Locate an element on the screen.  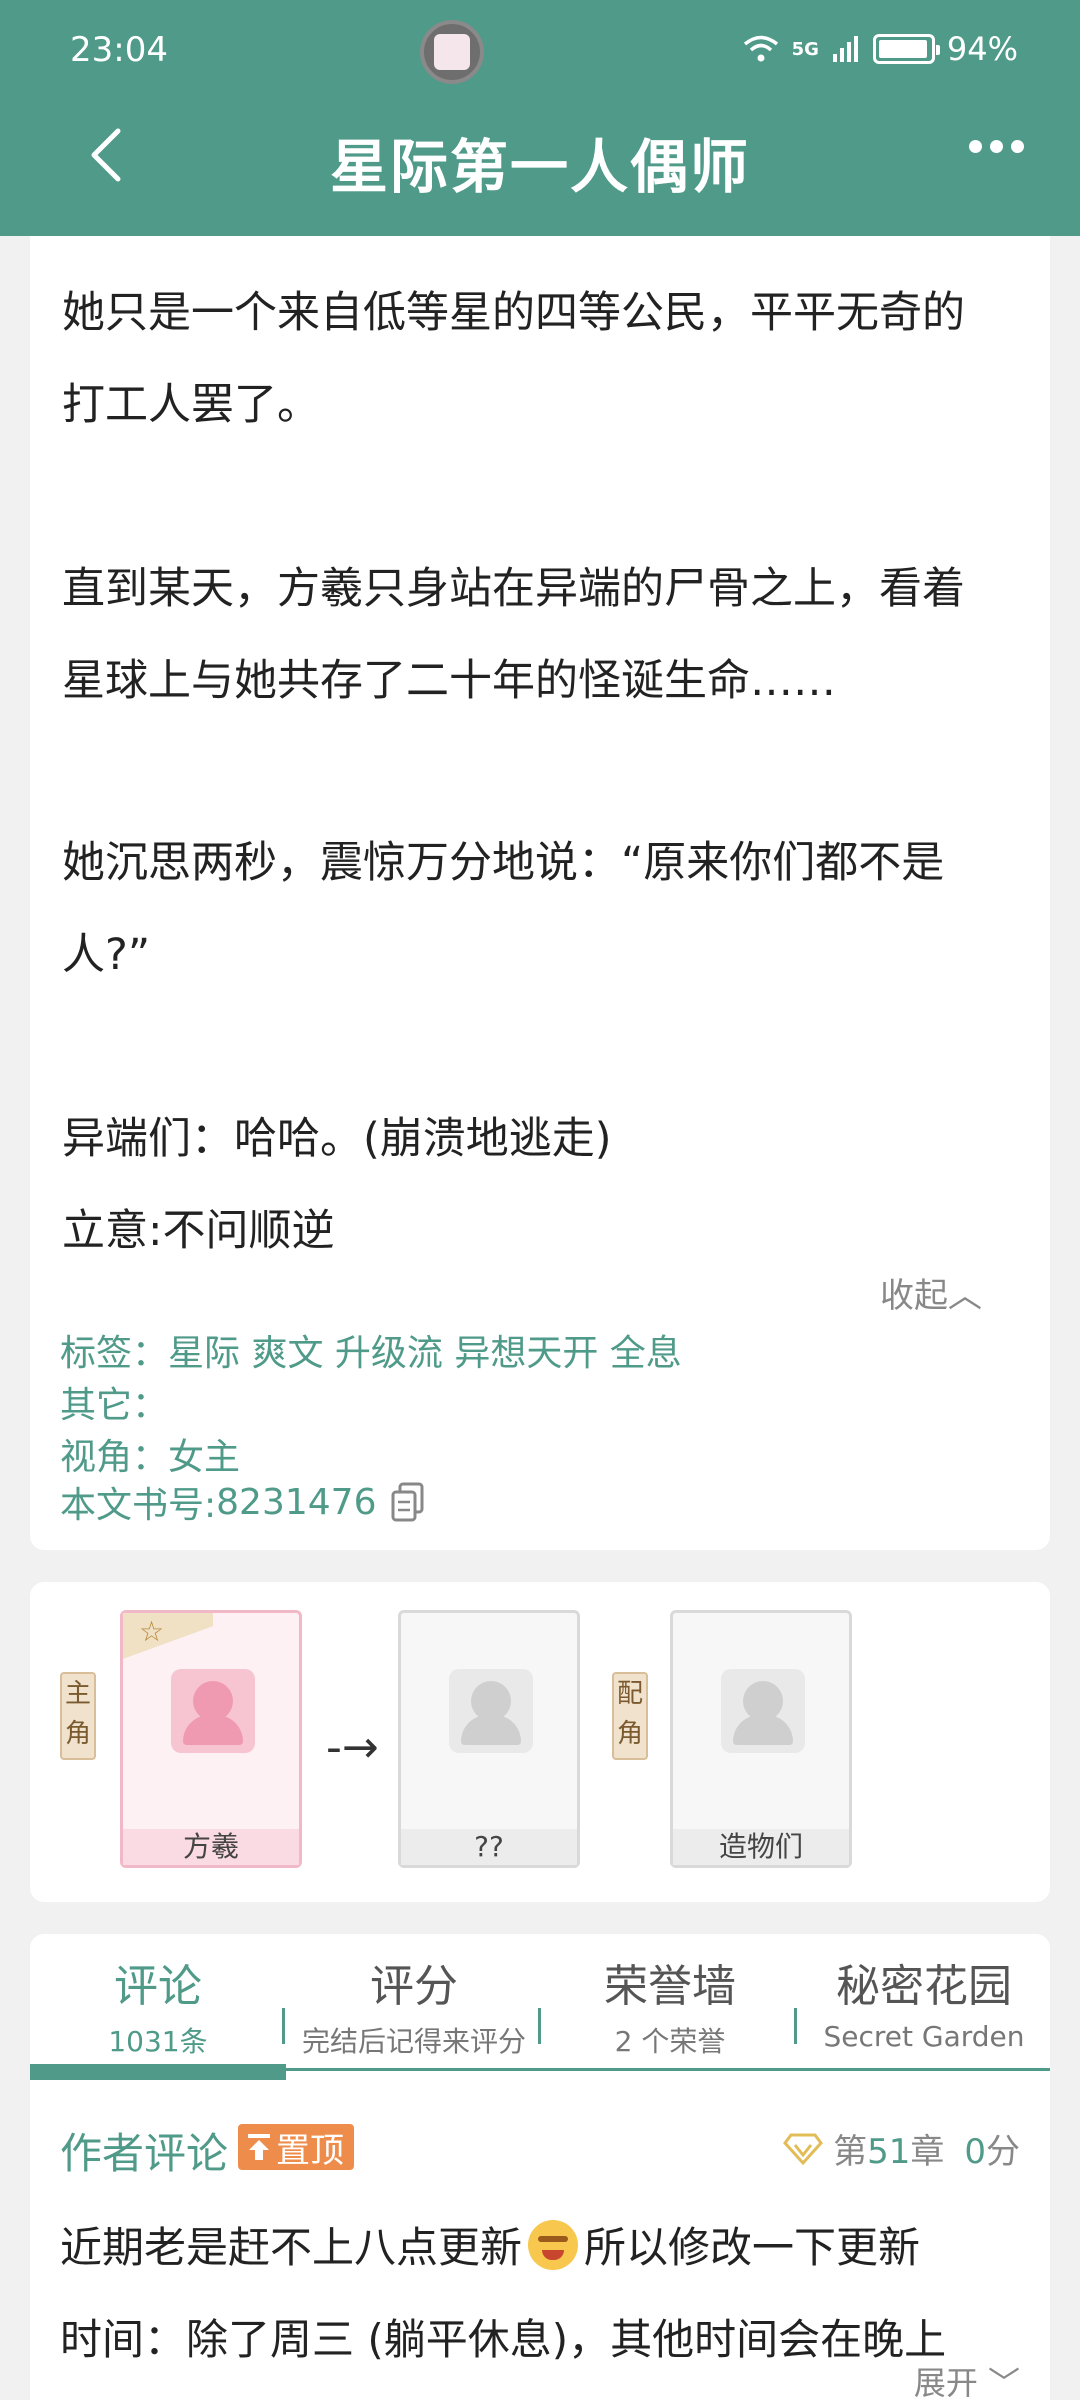
character-card-main: ☆ 方羲 is located at coordinates (211, 1739).